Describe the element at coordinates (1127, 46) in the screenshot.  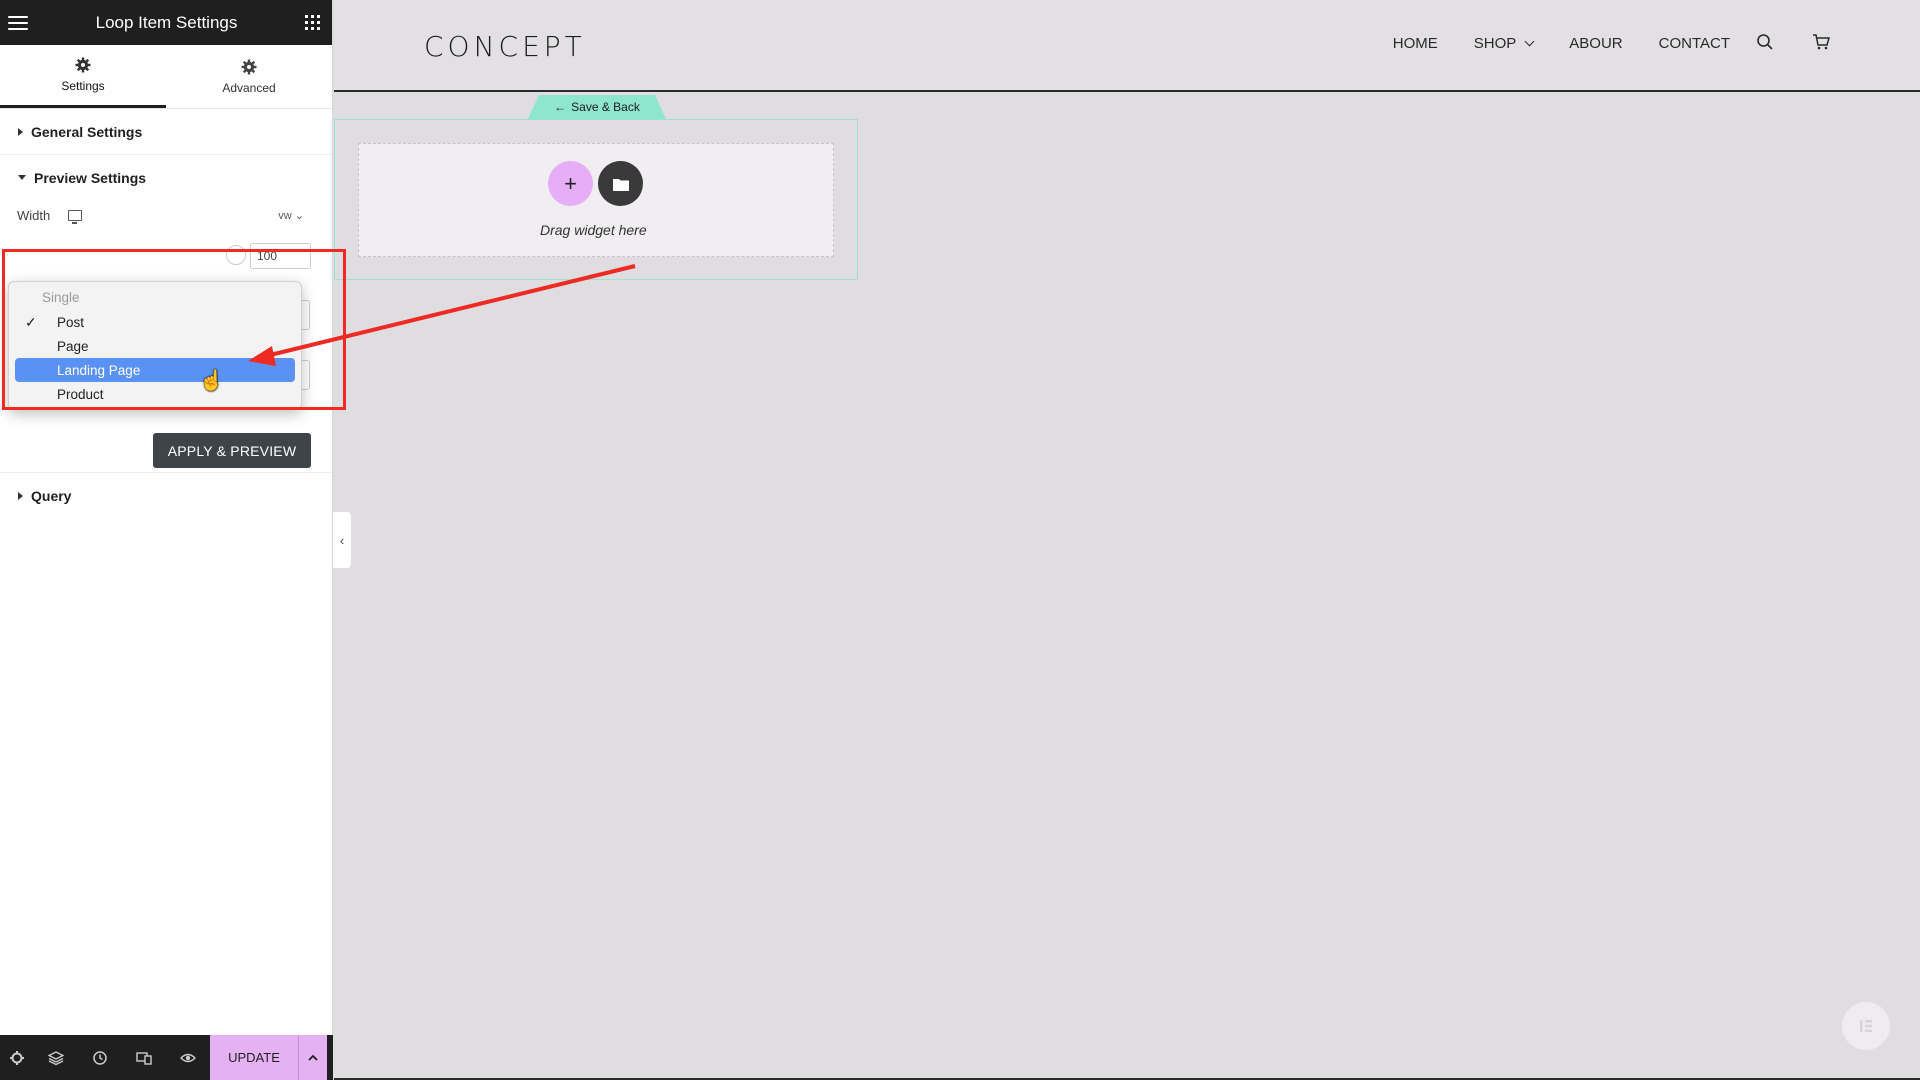
I see `site-header: CONCEPT HOME SHOP ABOUR CONTACT` at that location.